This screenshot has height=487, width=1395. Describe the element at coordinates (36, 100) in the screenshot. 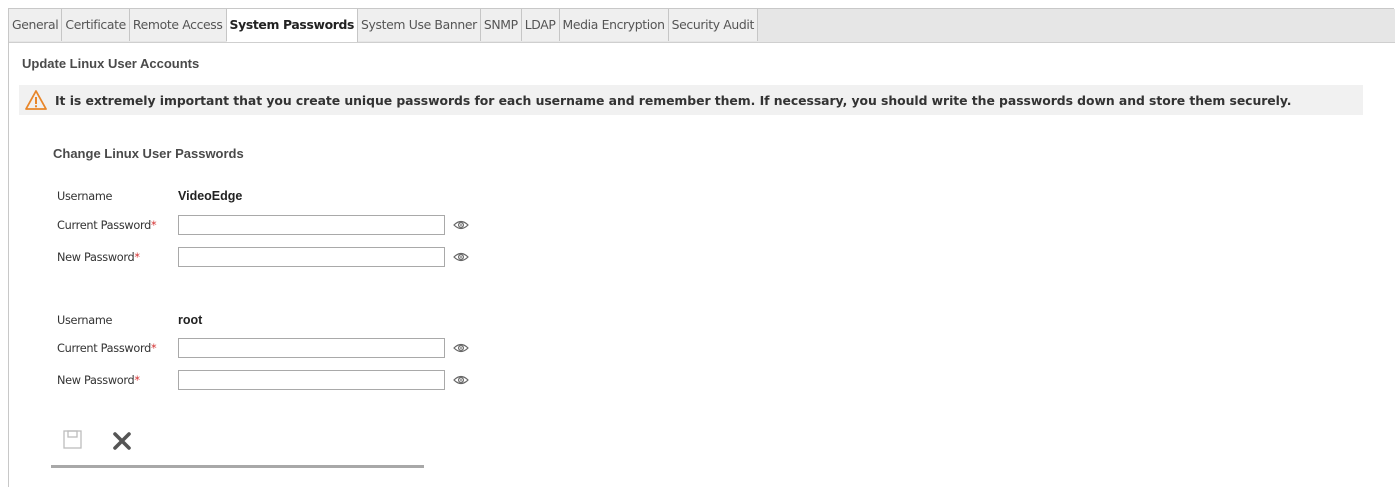

I see `warning-triangle-icon` at that location.